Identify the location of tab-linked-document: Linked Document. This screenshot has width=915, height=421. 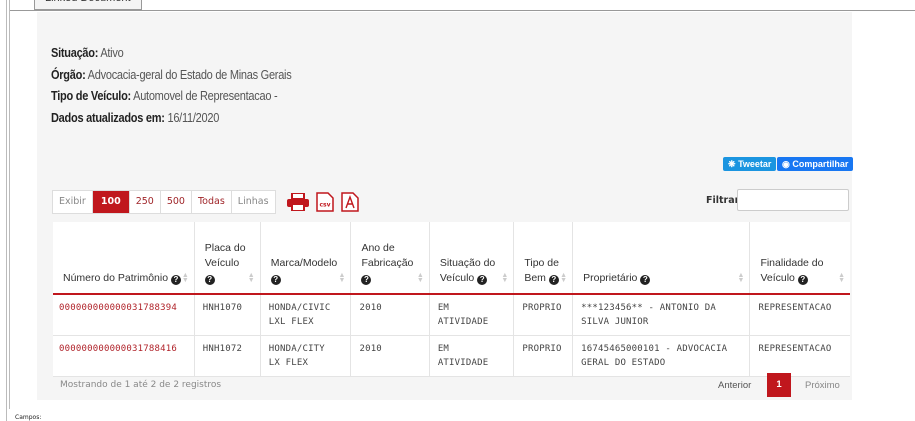
(88, 5).